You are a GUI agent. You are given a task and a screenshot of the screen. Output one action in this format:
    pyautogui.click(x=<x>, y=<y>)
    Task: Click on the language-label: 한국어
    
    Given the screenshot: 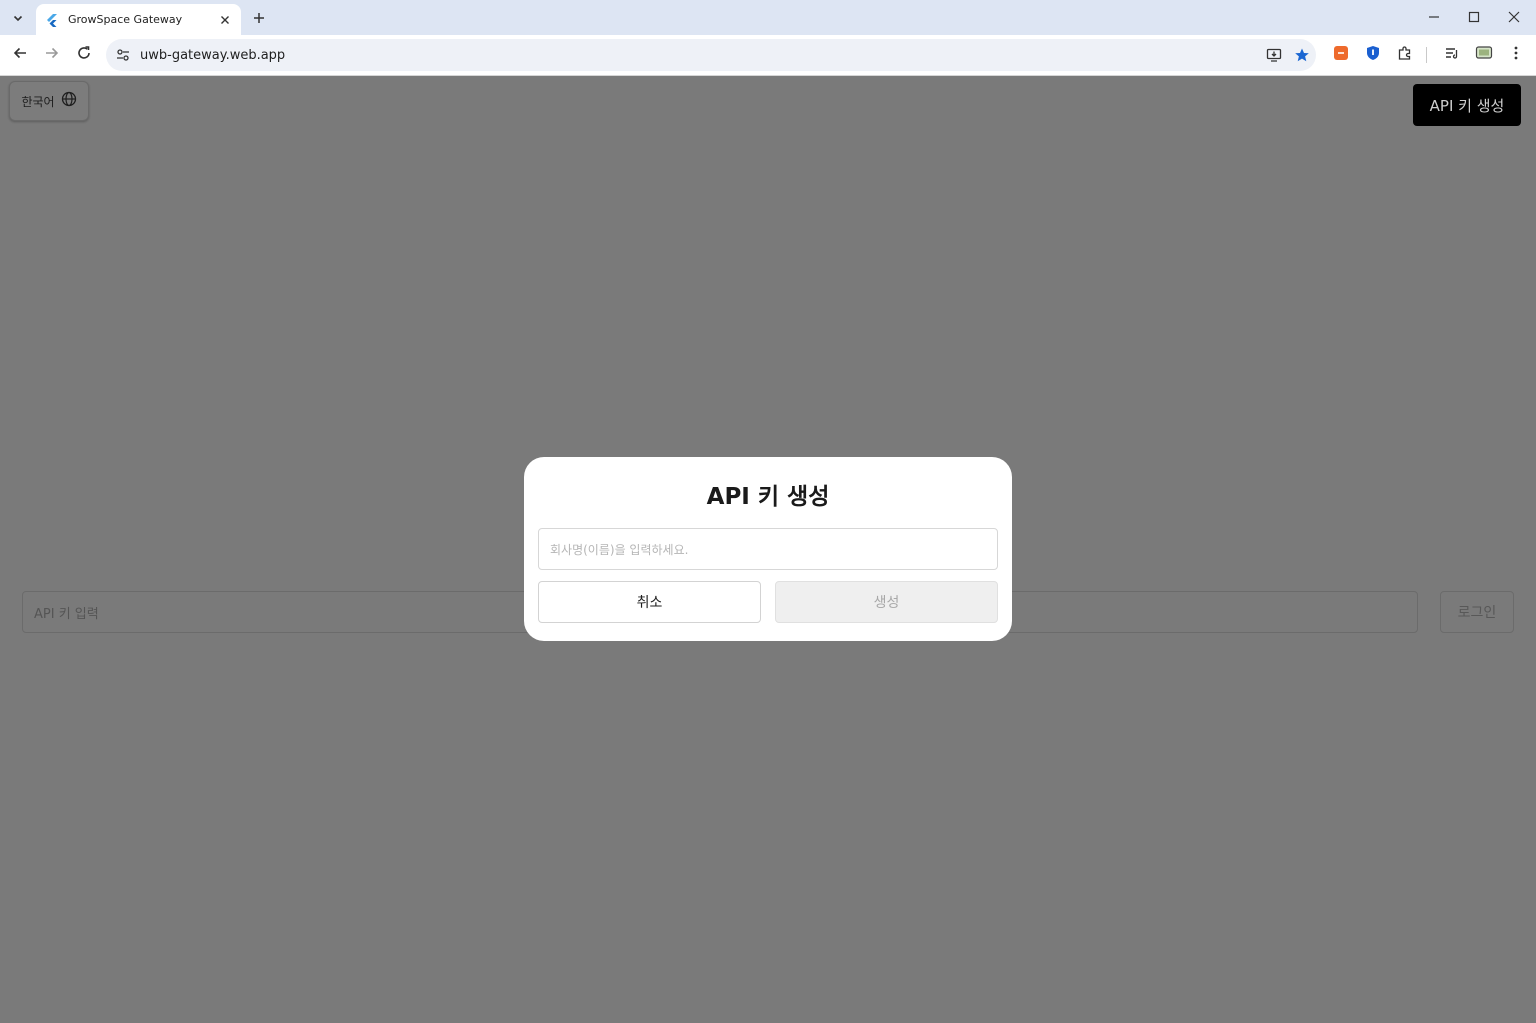 What is the action you would take?
    pyautogui.click(x=38, y=101)
    